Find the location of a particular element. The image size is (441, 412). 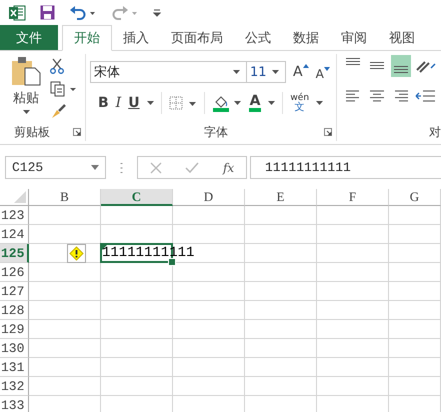

column-header: D is located at coordinates (209, 197).